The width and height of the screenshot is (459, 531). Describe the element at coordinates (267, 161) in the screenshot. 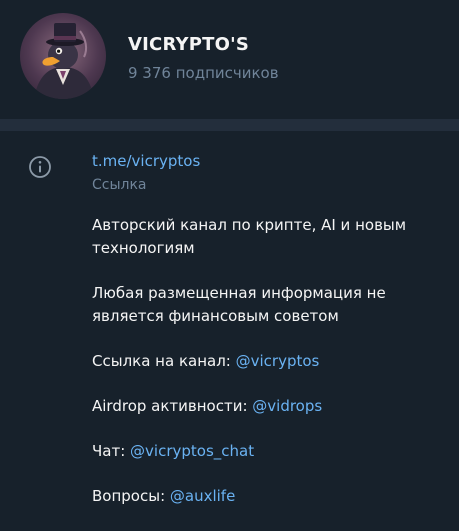

I see `channel-link: t.me/vicryptos` at that location.